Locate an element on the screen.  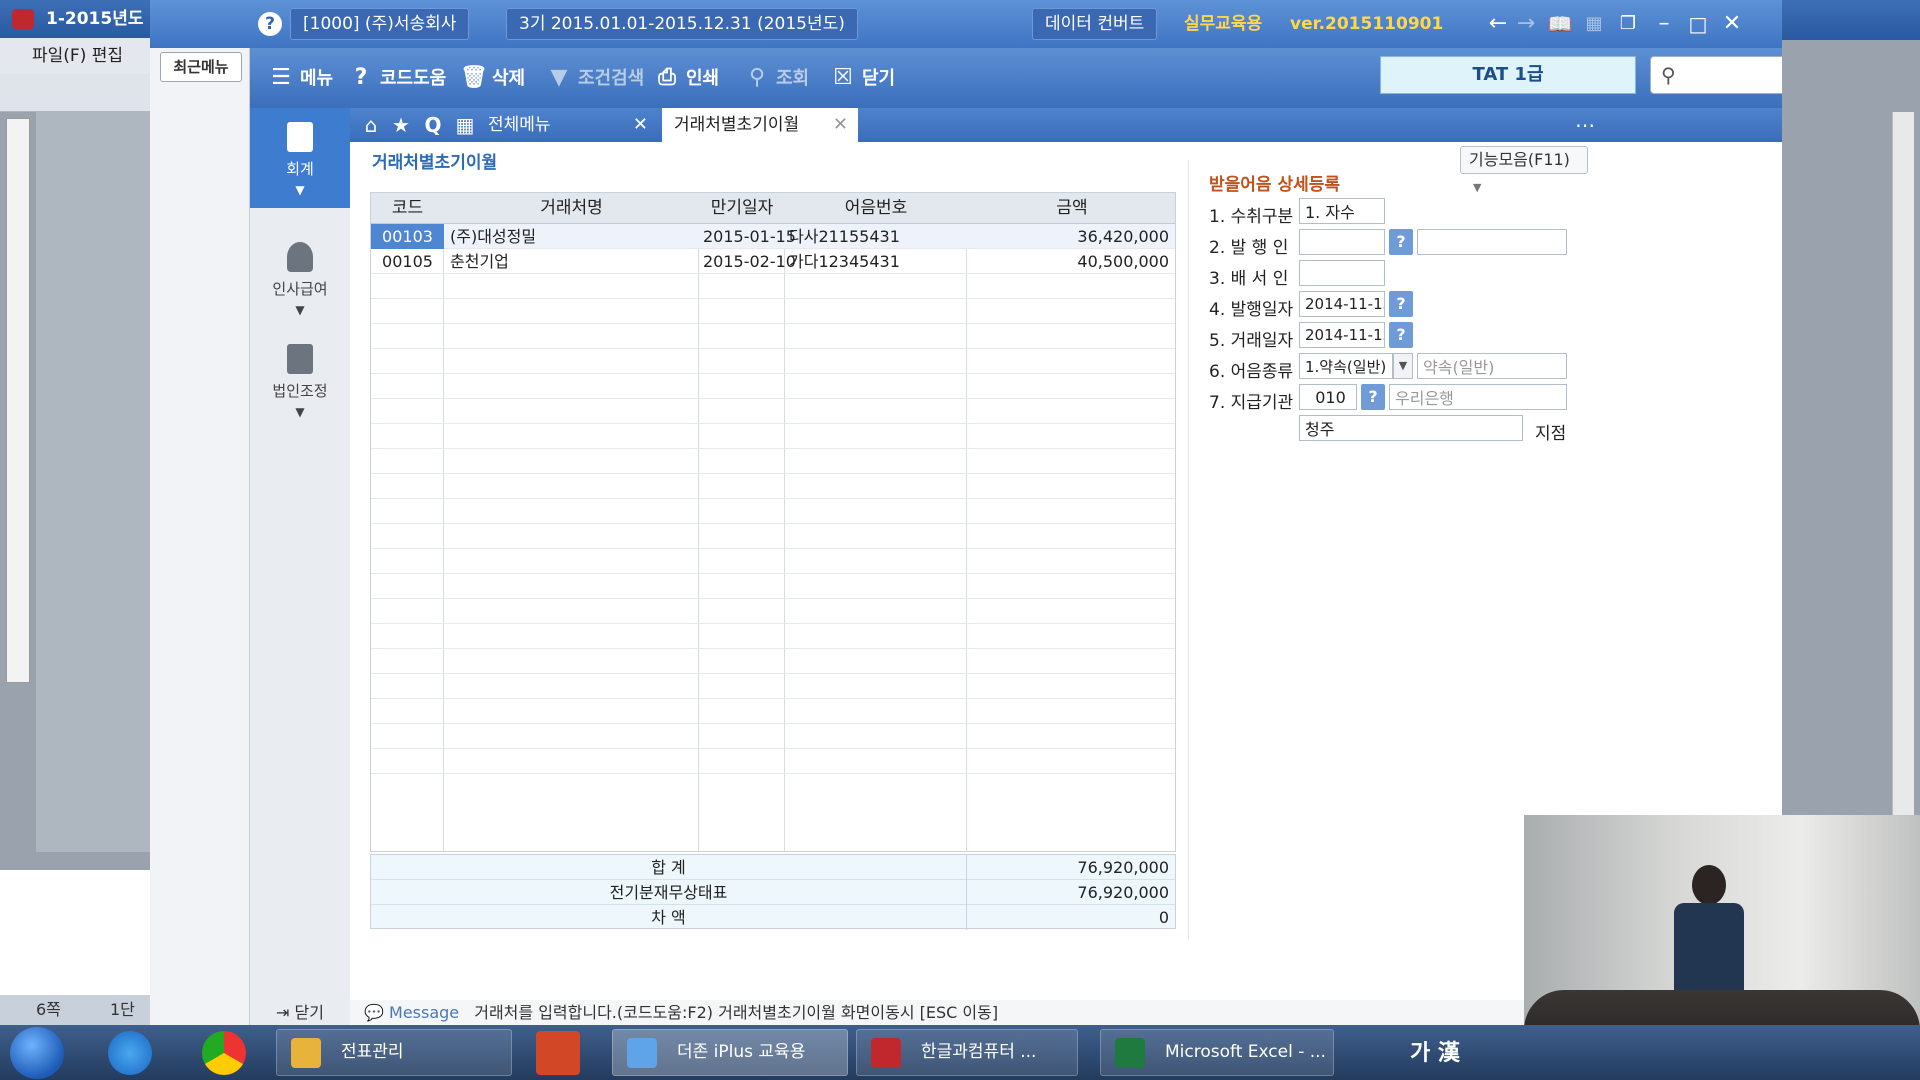
home-icon: ⌂ is located at coordinates (371, 125).